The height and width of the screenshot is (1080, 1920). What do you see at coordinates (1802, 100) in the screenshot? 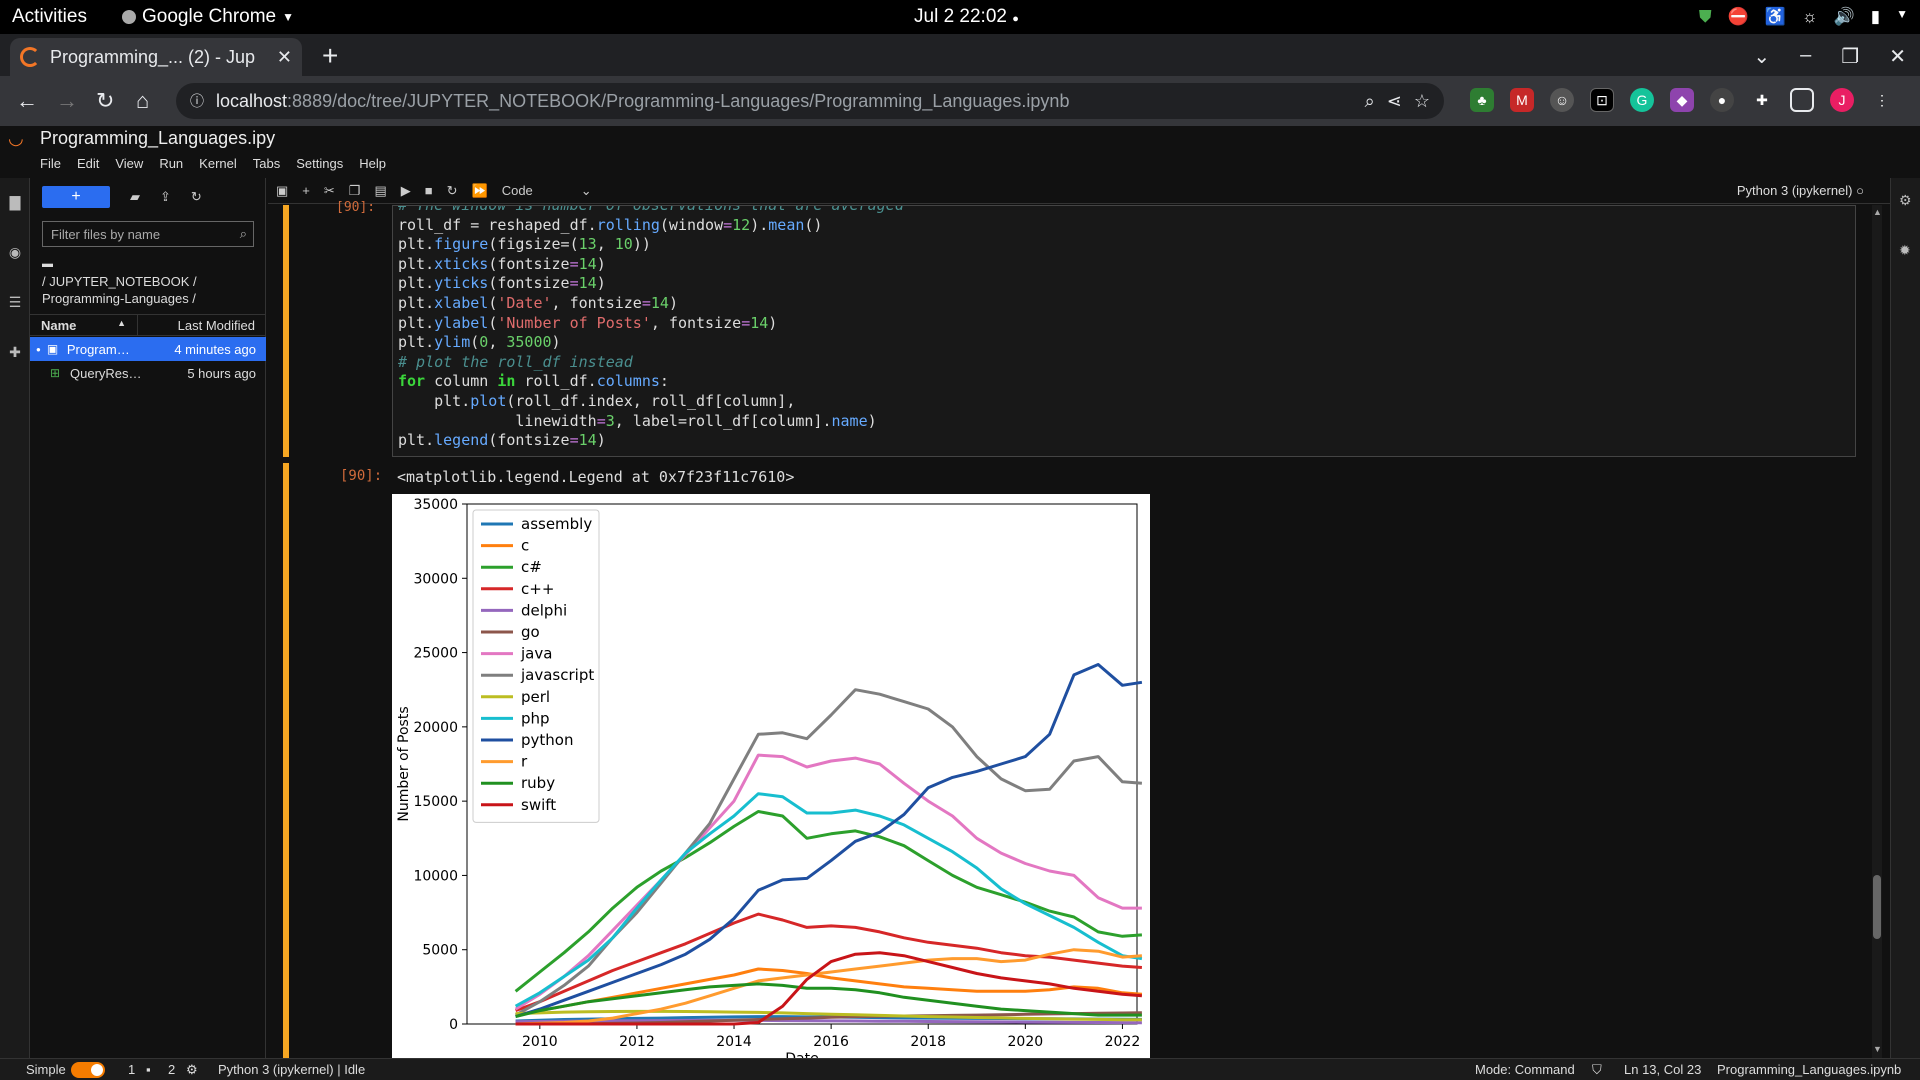
I see `side-panel-icon` at bounding box center [1802, 100].